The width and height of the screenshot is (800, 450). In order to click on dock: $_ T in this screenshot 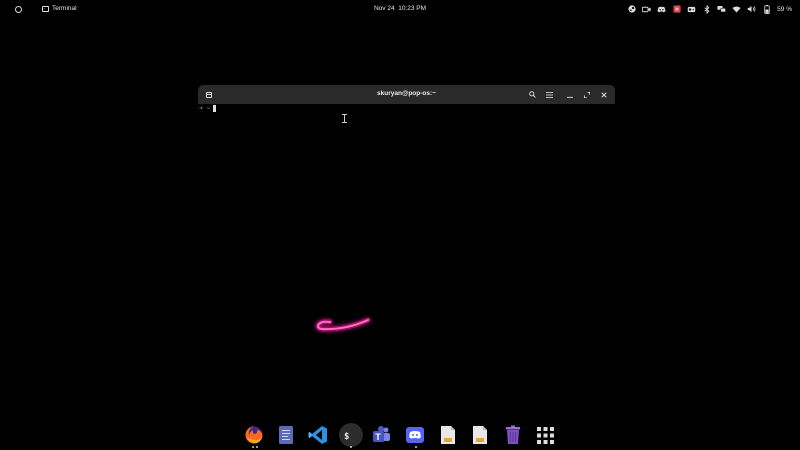, I will do `click(400, 435)`.